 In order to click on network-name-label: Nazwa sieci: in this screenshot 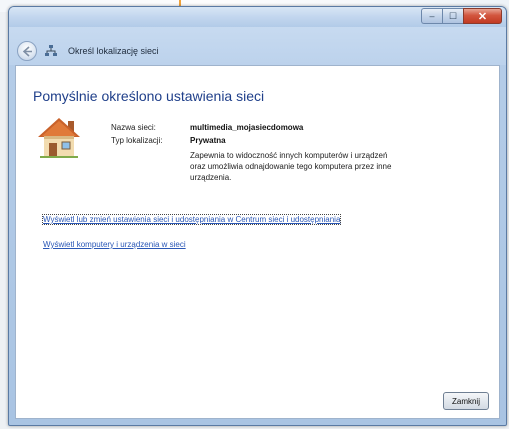, I will do `click(133, 127)`.